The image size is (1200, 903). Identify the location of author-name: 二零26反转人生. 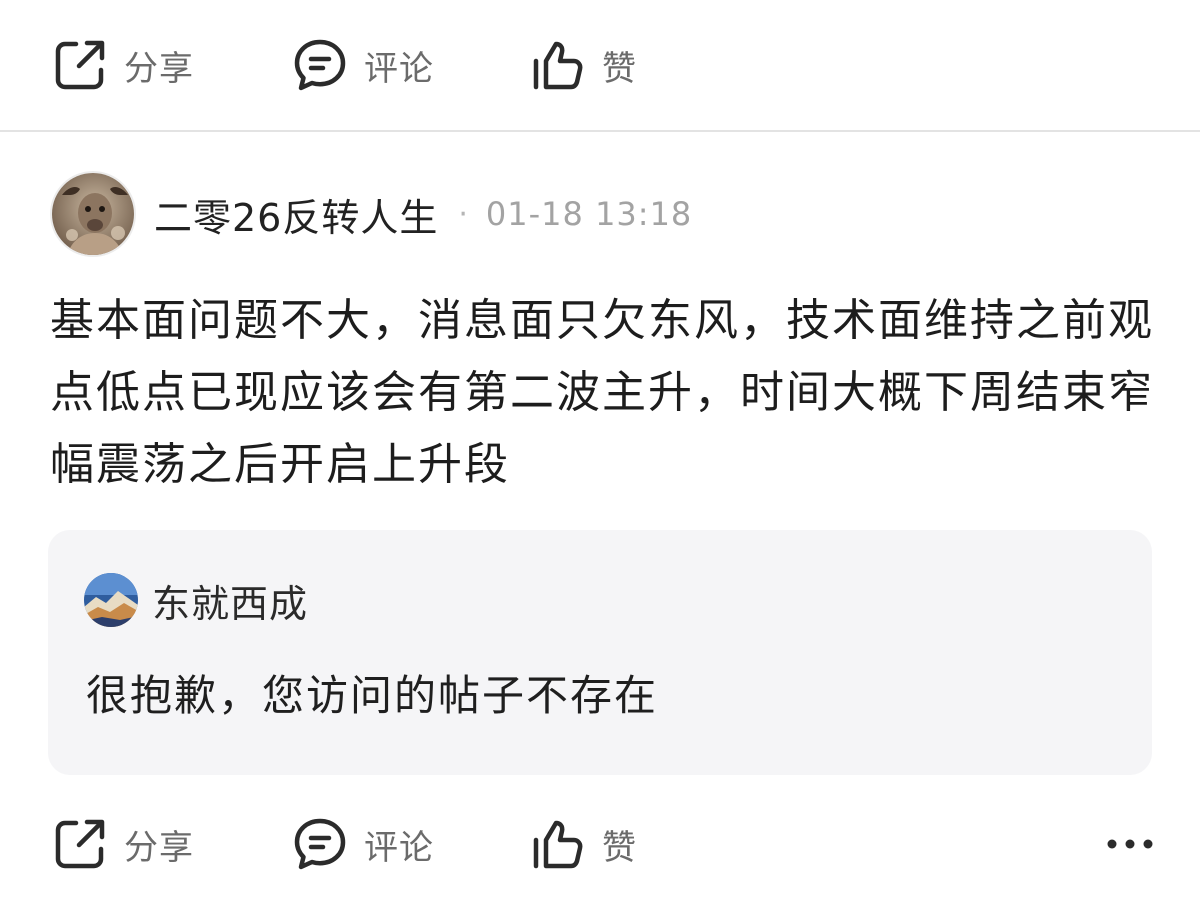
(296, 214).